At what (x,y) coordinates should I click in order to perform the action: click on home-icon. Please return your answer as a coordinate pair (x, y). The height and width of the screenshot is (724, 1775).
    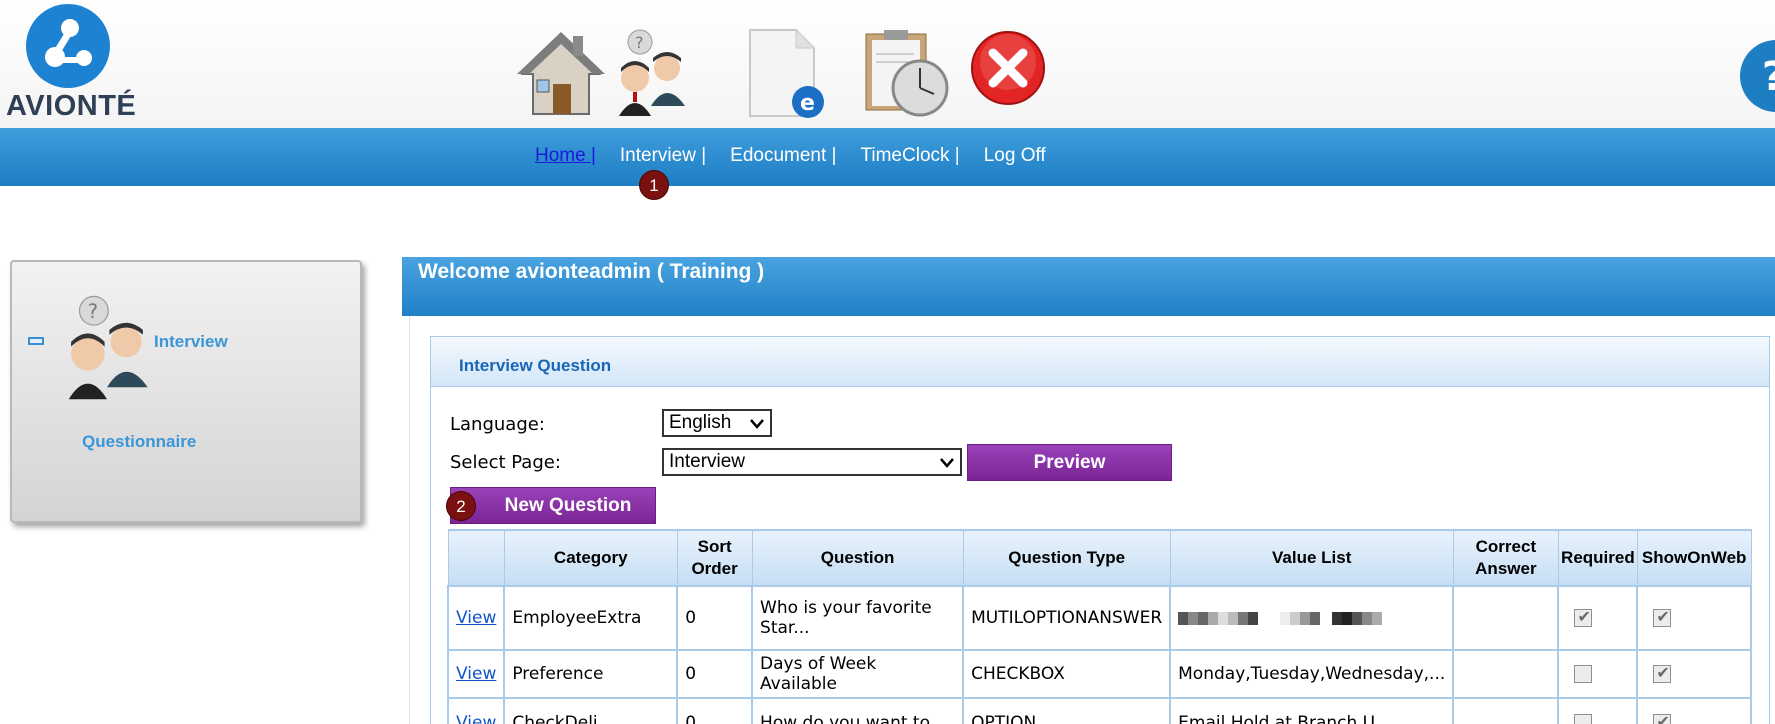
    Looking at the image, I should click on (561, 74).